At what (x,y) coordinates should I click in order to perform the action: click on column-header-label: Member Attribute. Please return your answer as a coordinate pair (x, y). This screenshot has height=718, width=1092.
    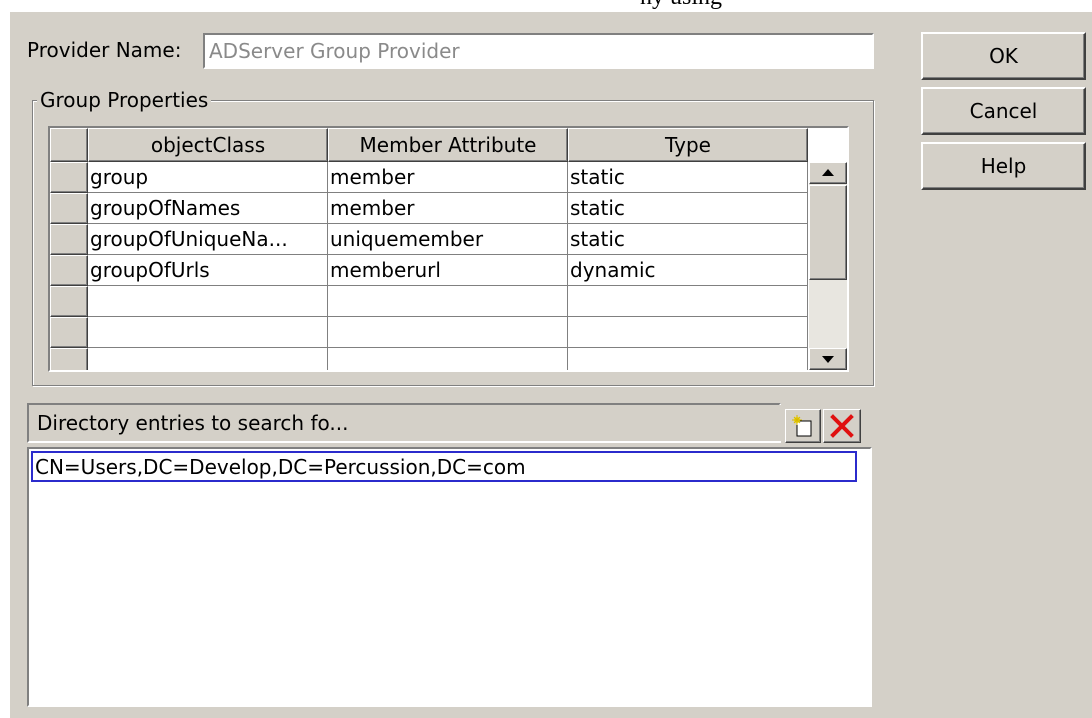
    Looking at the image, I should click on (448, 145).